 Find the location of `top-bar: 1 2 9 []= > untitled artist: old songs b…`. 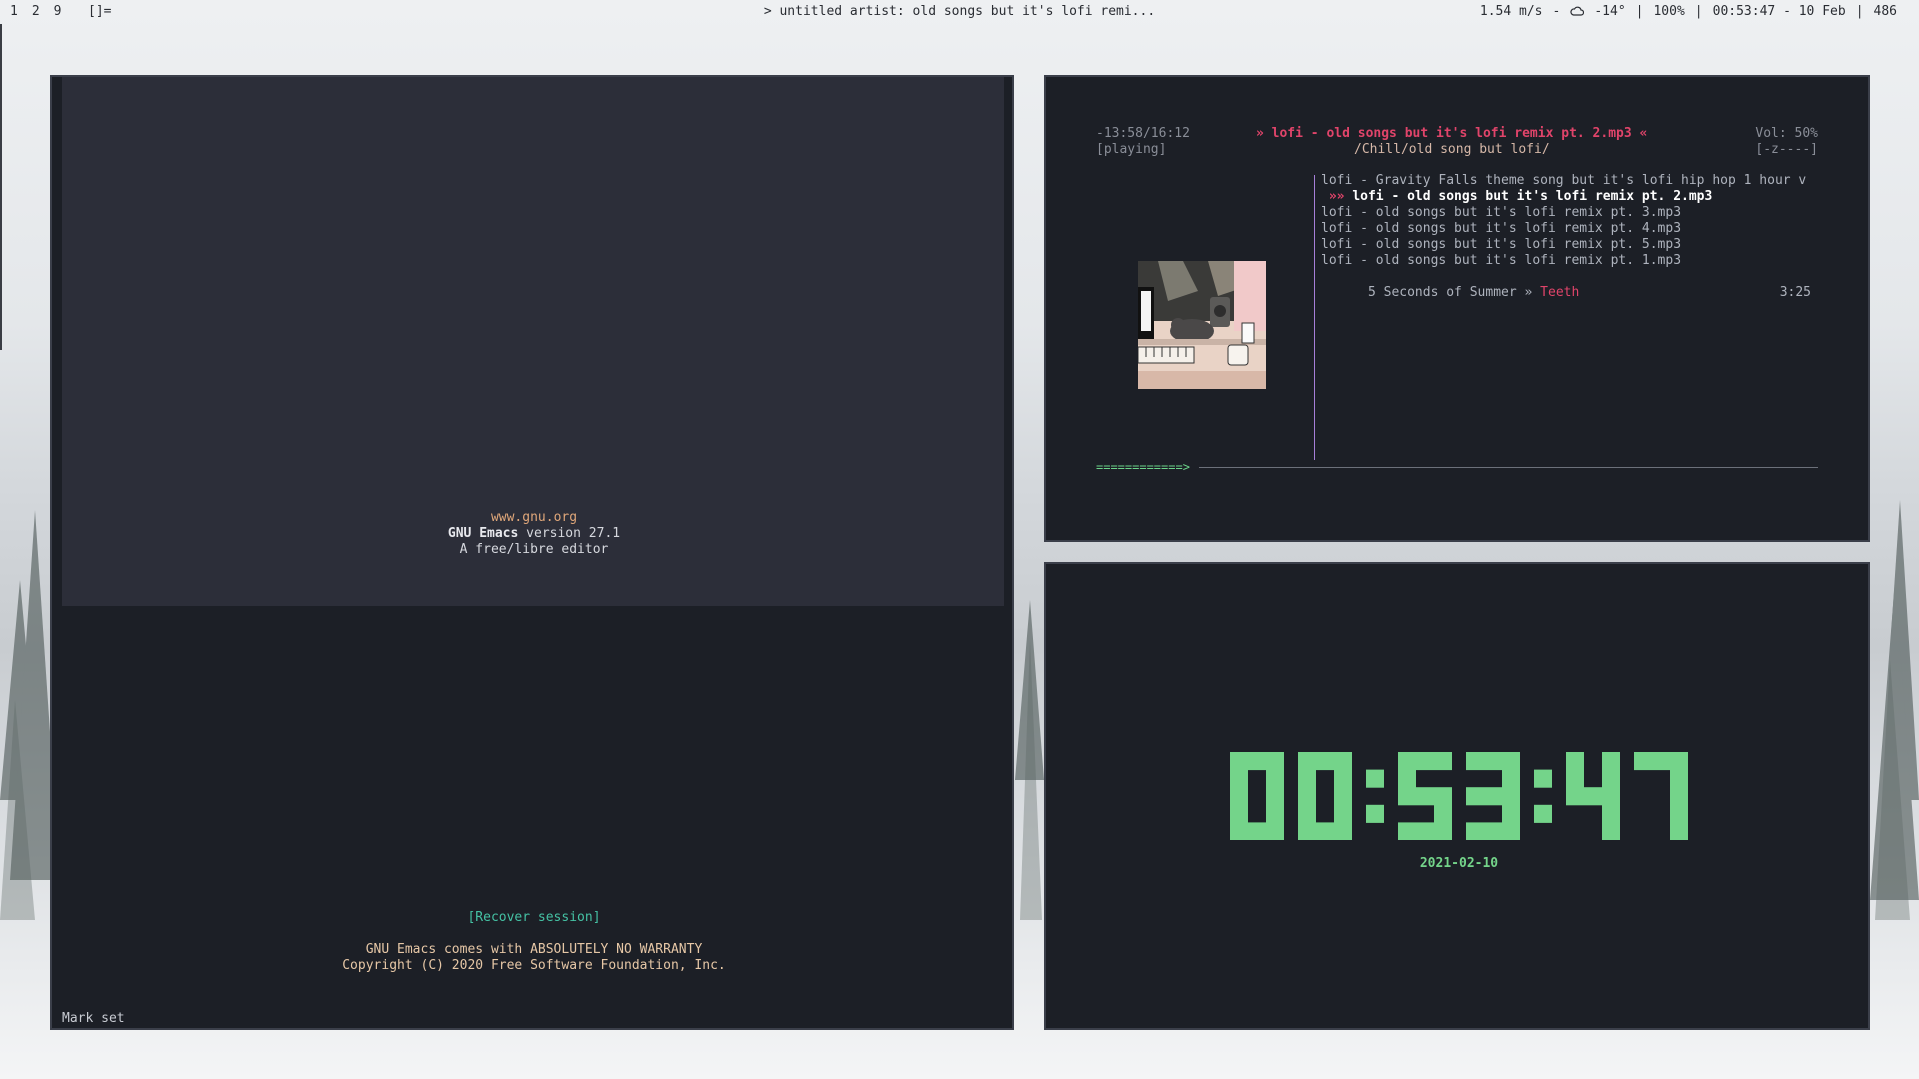

top-bar: 1 2 9 []= > untitled artist: old songs b… is located at coordinates (959, 12).